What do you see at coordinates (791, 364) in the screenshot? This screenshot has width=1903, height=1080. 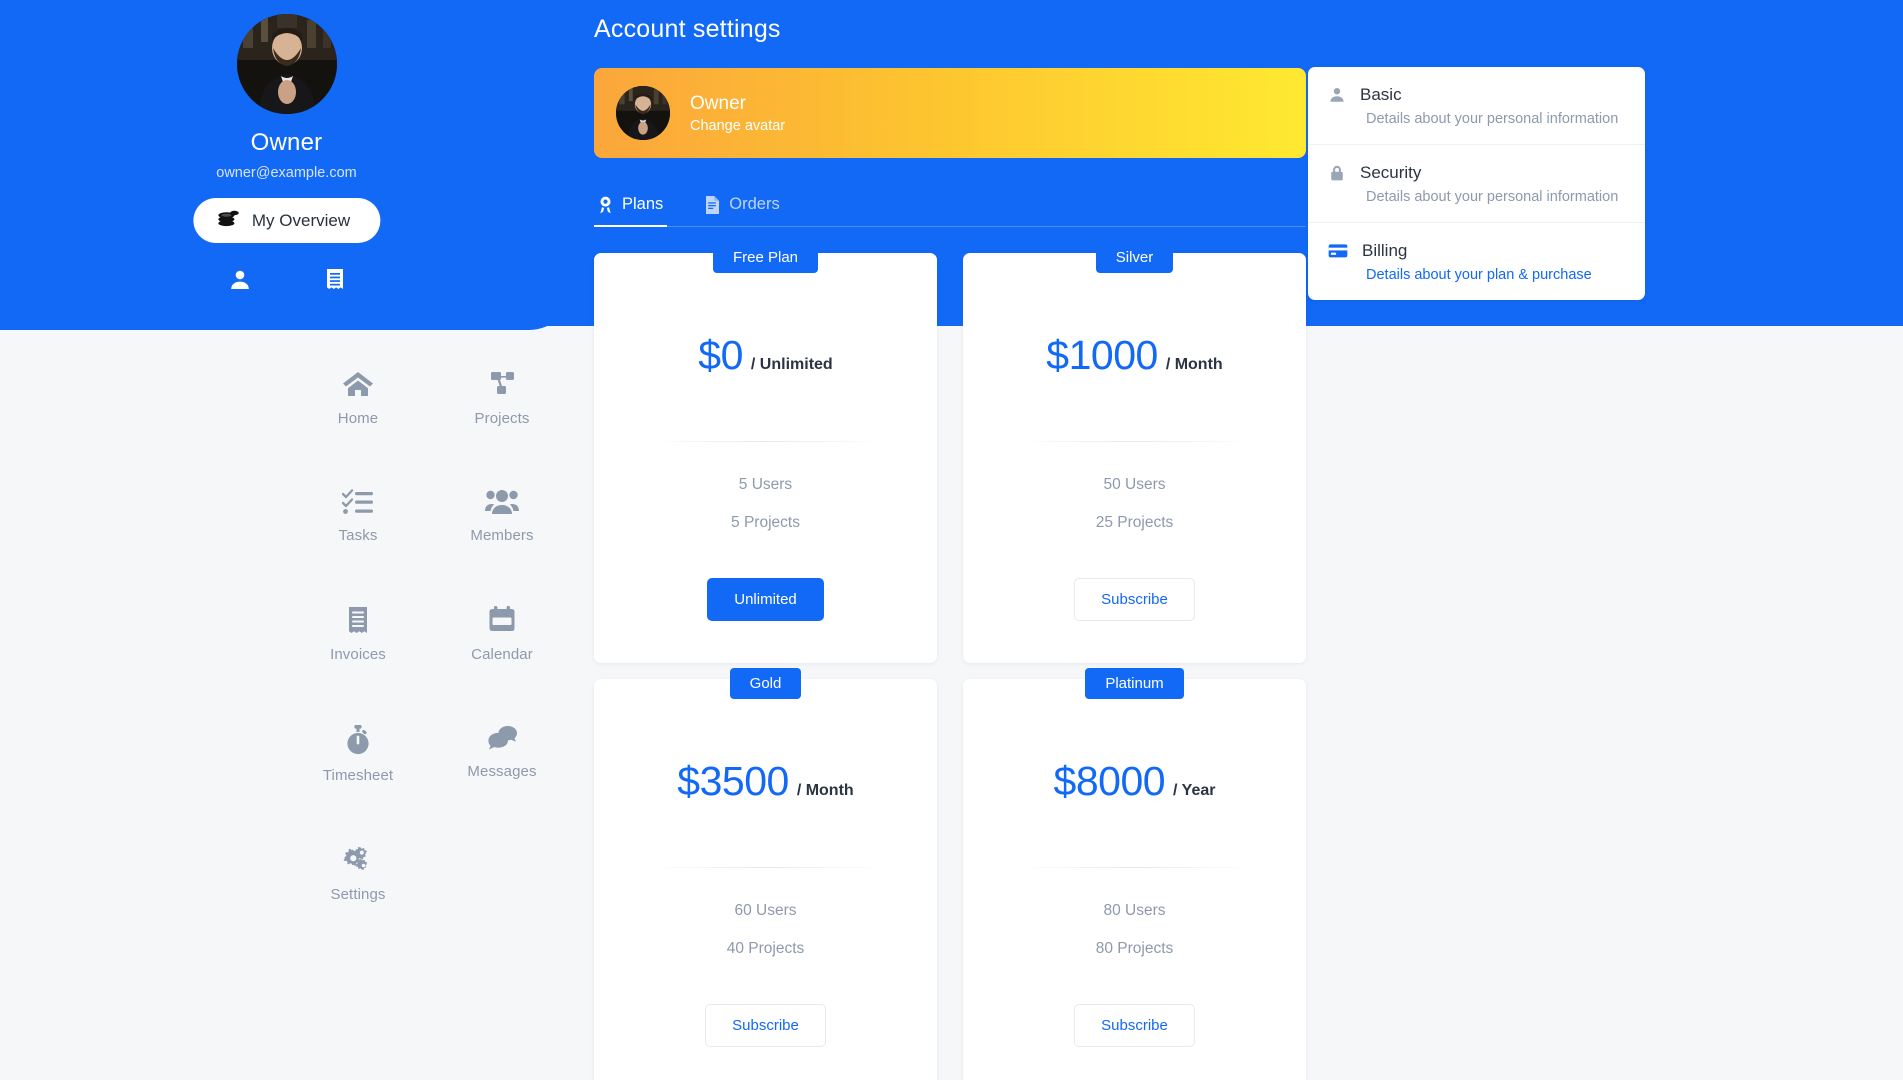 I see `plan-period: / Unlimited` at bounding box center [791, 364].